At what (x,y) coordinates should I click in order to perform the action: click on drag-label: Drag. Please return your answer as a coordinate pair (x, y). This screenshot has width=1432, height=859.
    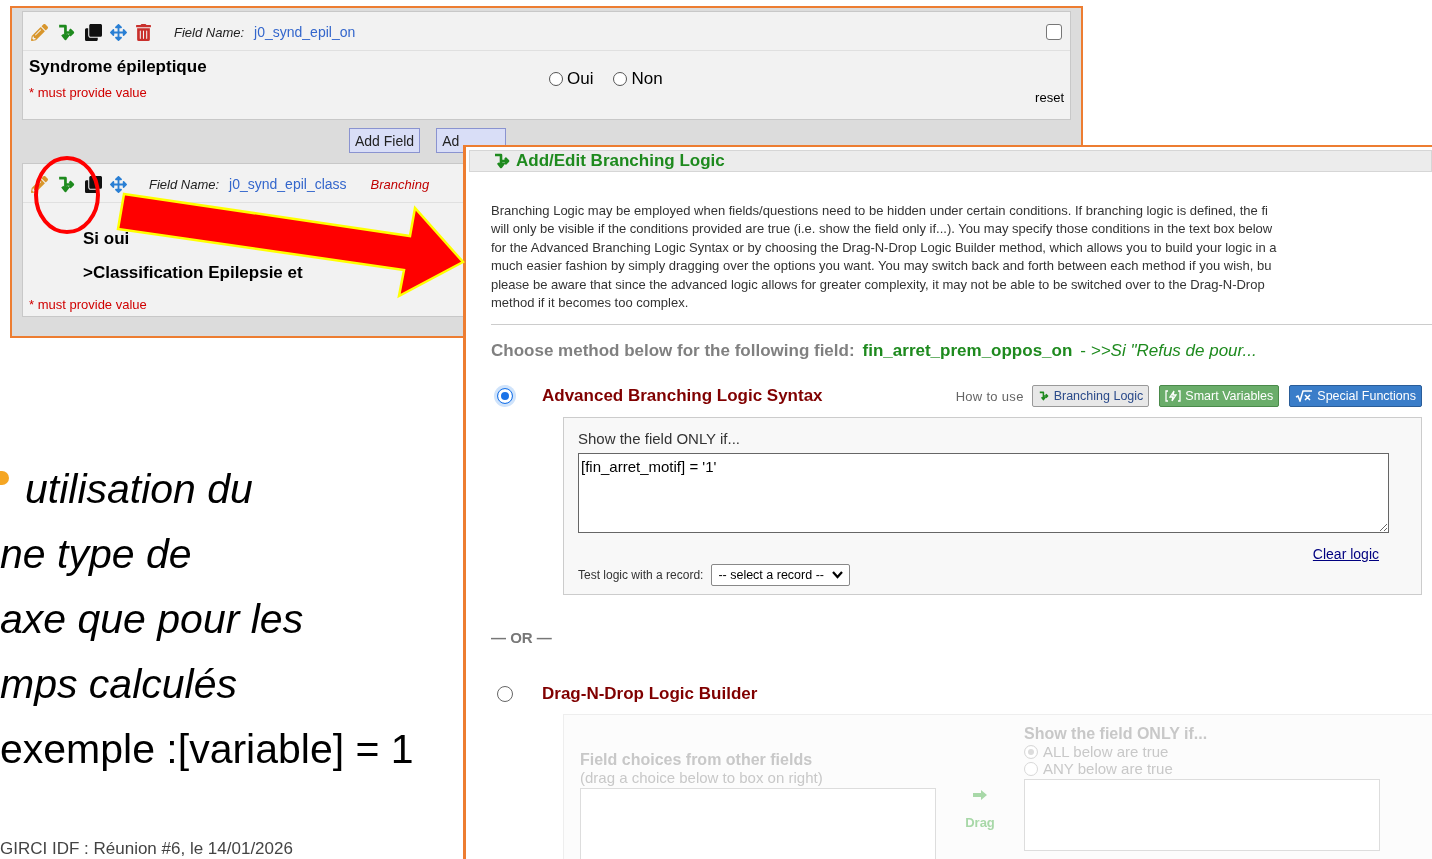
    Looking at the image, I should click on (980, 823).